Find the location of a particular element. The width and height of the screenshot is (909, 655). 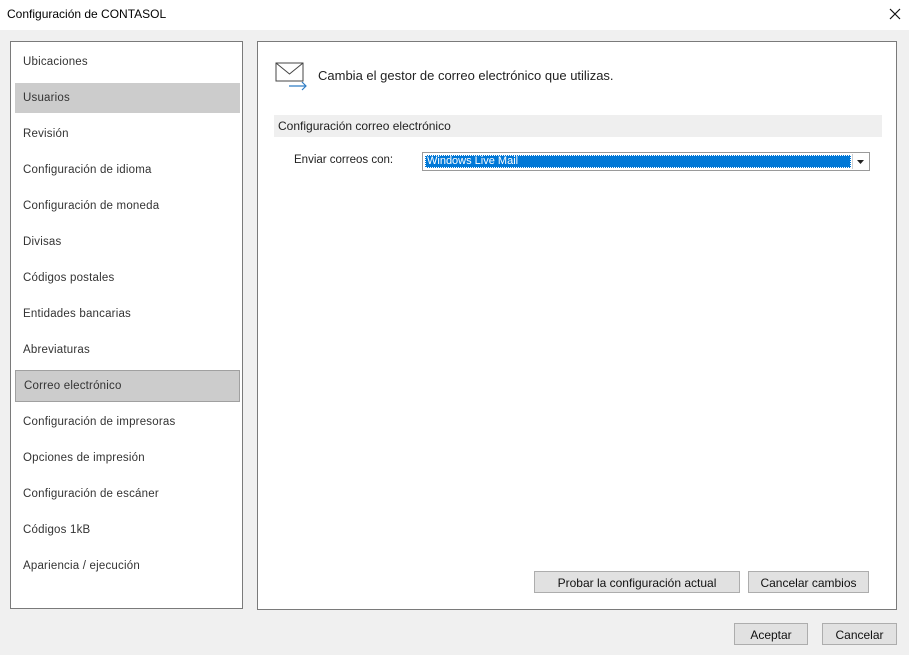

sidebar-item-label: Ubicaciones is located at coordinates (55, 62).